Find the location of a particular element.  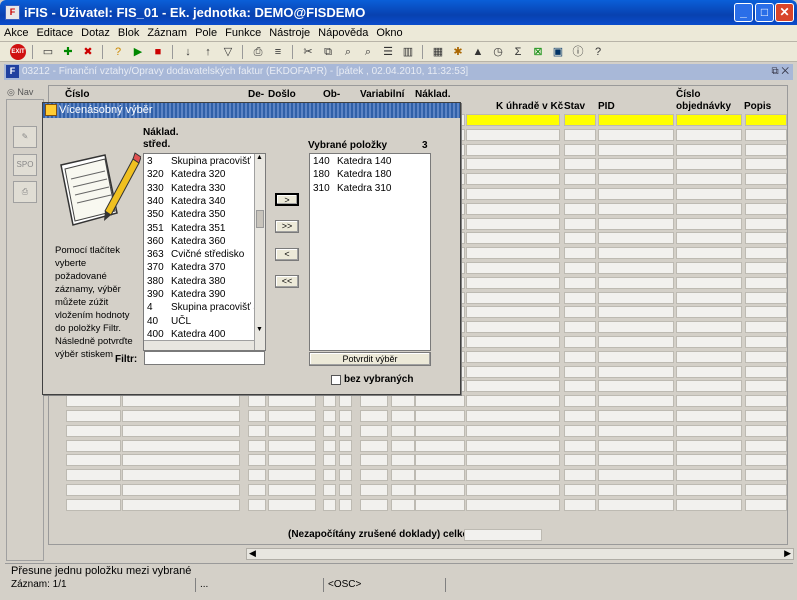

available-list-scrollbar: ▲ ▼ is located at coordinates (259, 252).